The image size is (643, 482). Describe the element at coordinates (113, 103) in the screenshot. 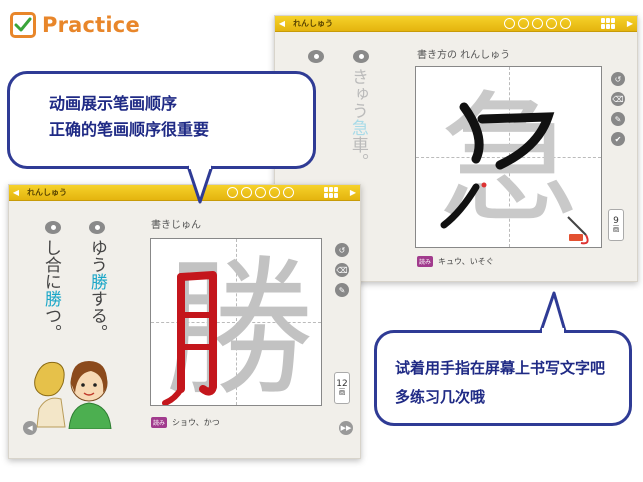

I see `bubble-line: 动画展示笔画顺序` at that location.